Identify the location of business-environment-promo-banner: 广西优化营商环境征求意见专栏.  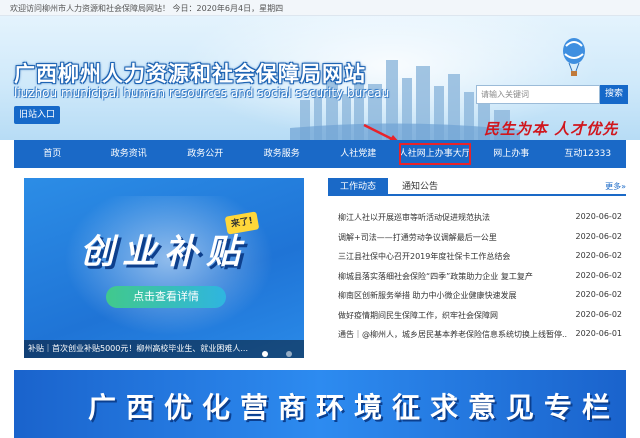
(320, 404).